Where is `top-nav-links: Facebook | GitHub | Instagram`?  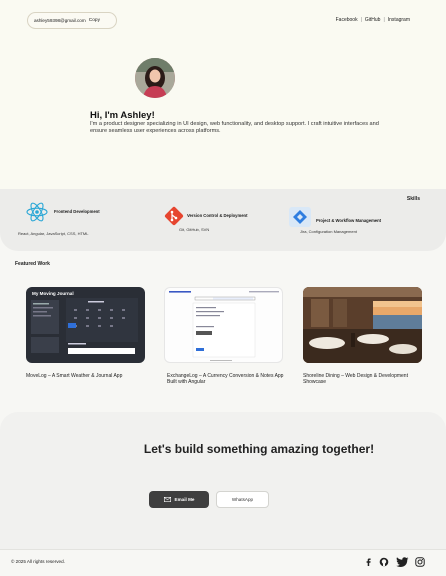
top-nav-links: Facebook | GitHub | Instagram is located at coordinates (373, 20).